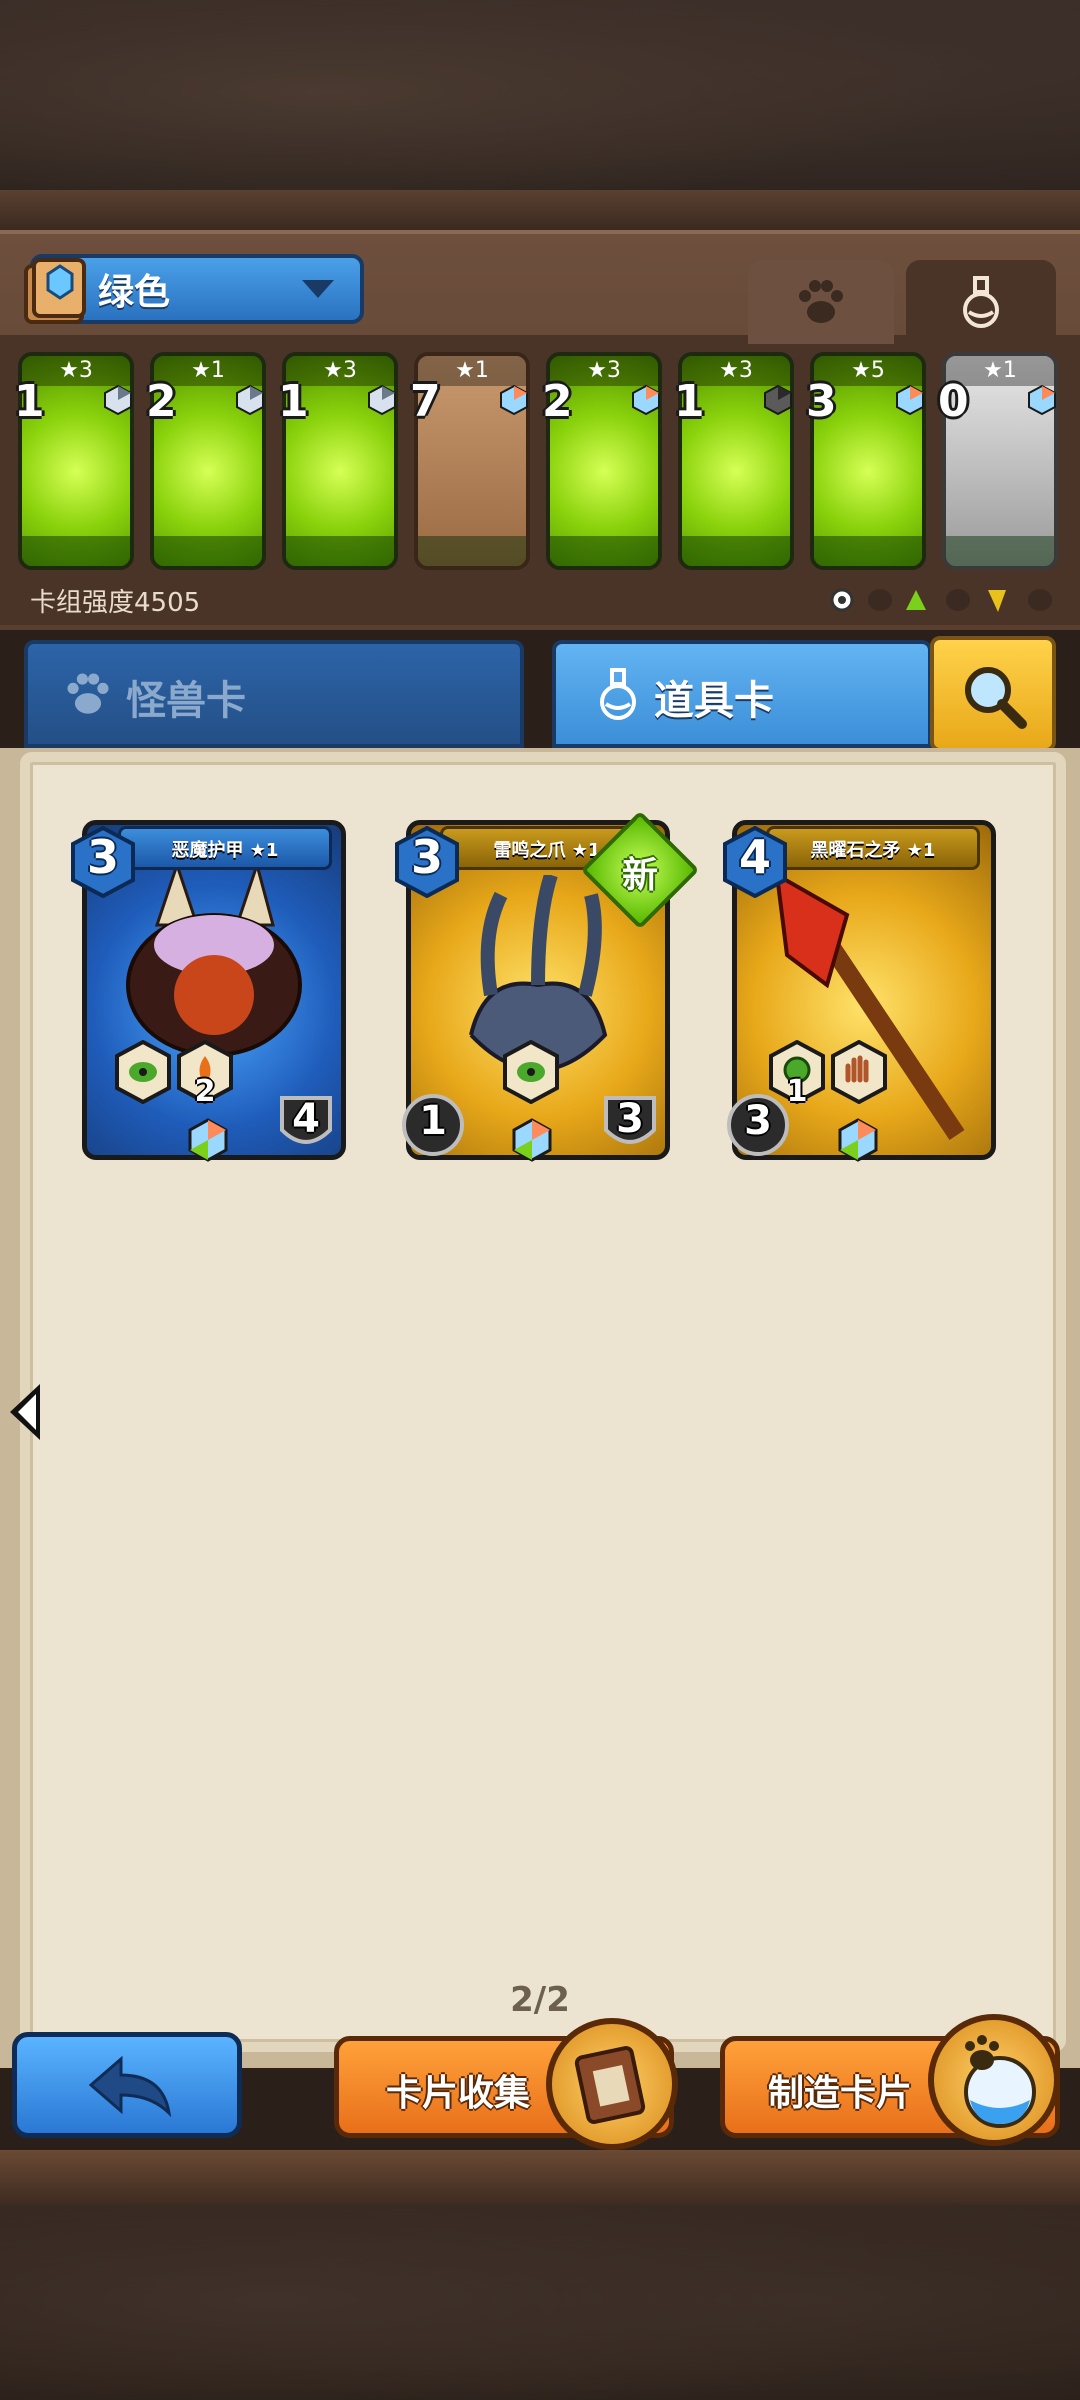  Describe the element at coordinates (873, 848) in the screenshot. I see `card-name-banner: 黑曜石之矛 ★1` at that location.